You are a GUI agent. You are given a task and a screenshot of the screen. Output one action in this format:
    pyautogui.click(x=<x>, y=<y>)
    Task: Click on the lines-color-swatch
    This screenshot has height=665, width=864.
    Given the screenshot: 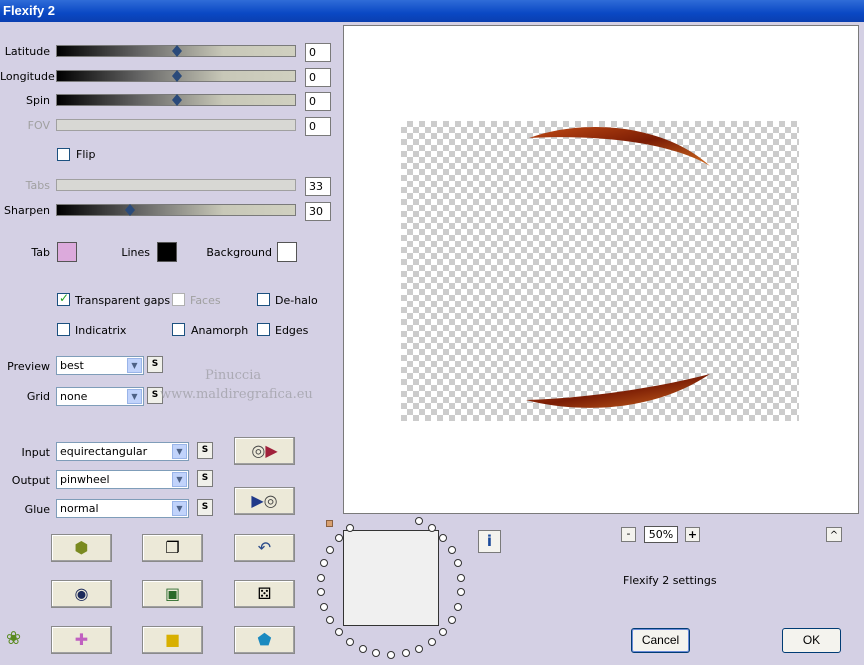 What is the action you would take?
    pyautogui.click(x=167, y=252)
    